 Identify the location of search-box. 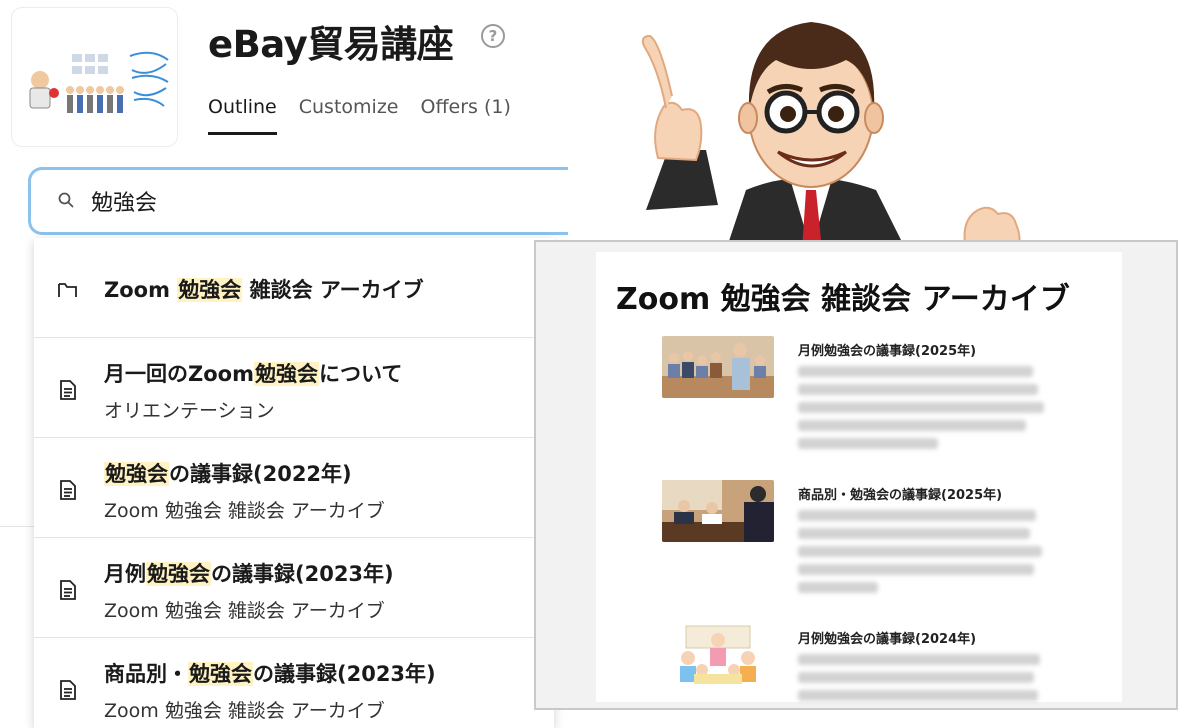
(298, 201).